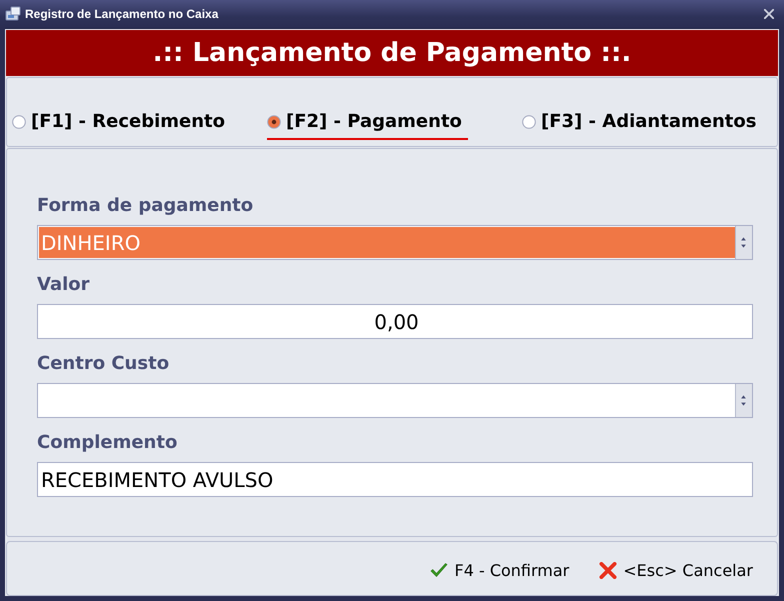 The width and height of the screenshot is (784, 601). Describe the element at coordinates (122, 14) in the screenshot. I see `window-title: Registro de Lançamento no Caixa` at that location.